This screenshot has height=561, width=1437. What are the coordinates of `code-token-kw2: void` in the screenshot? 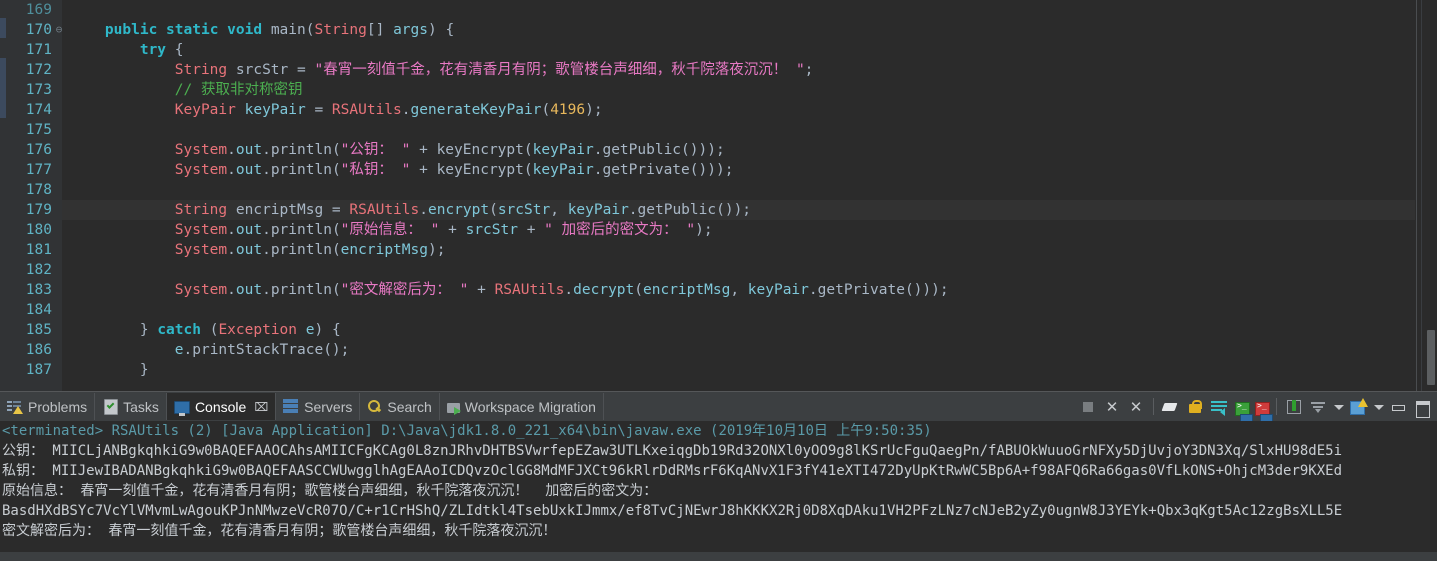 It's located at (245, 30).